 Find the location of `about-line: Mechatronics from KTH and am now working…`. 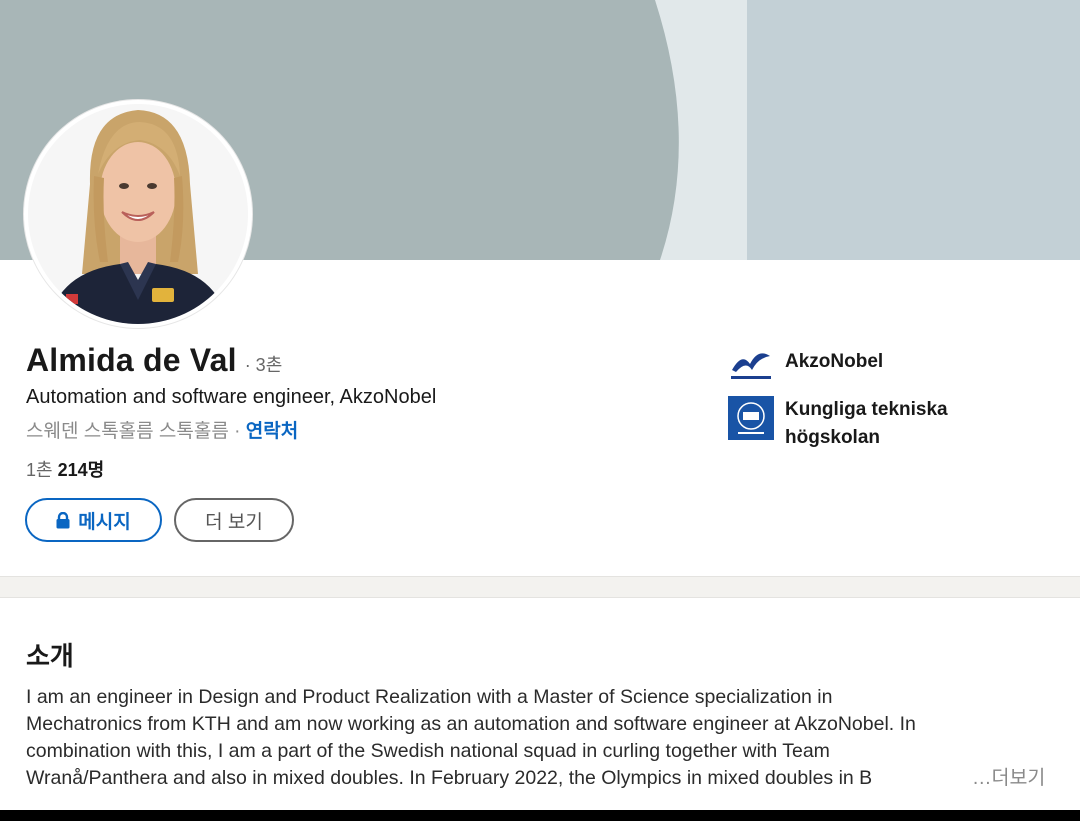

about-line: Mechatronics from KTH and am now working… is located at coordinates (471, 724).